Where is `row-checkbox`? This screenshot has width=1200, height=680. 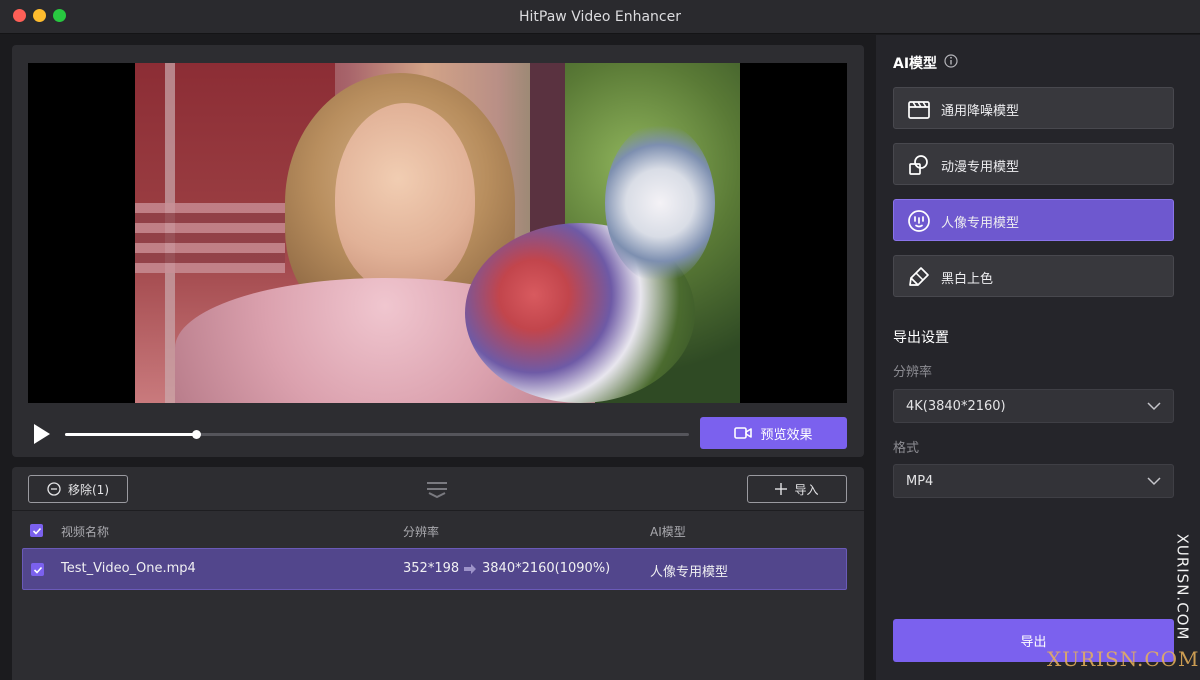 row-checkbox is located at coordinates (37, 569).